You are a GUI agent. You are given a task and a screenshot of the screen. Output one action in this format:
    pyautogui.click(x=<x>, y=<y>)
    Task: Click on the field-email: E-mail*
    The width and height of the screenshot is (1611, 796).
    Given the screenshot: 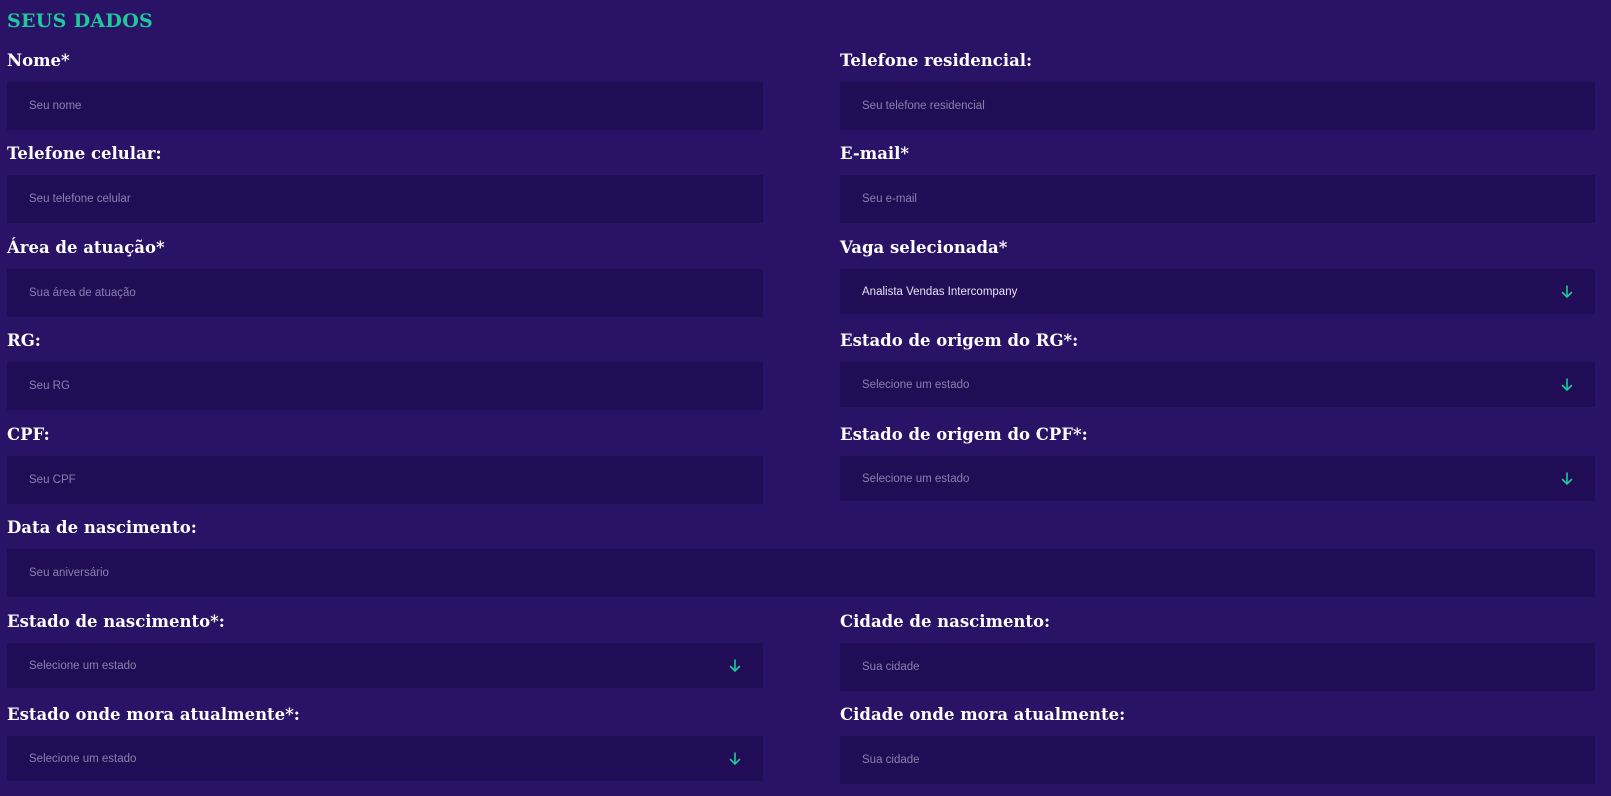 What is the action you would take?
    pyautogui.click(x=1217, y=182)
    